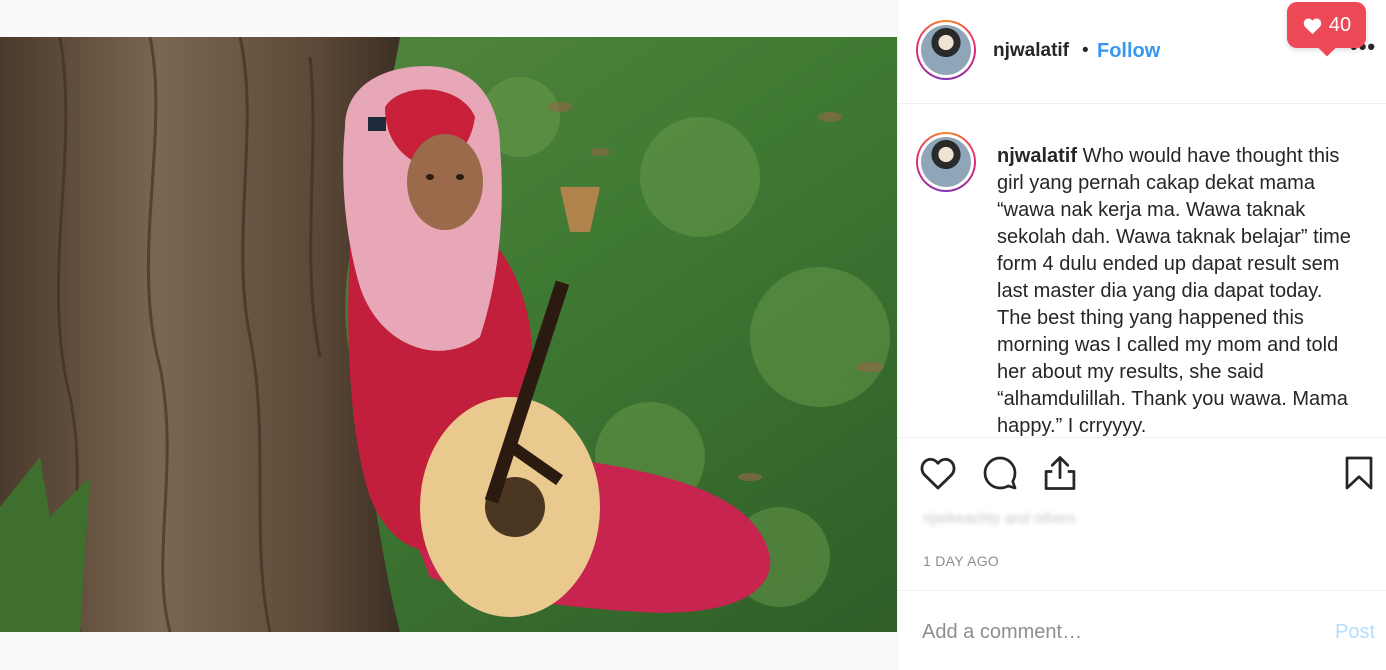 This screenshot has height=670, width=1386. I want to click on avatar-image, so click(946, 50).